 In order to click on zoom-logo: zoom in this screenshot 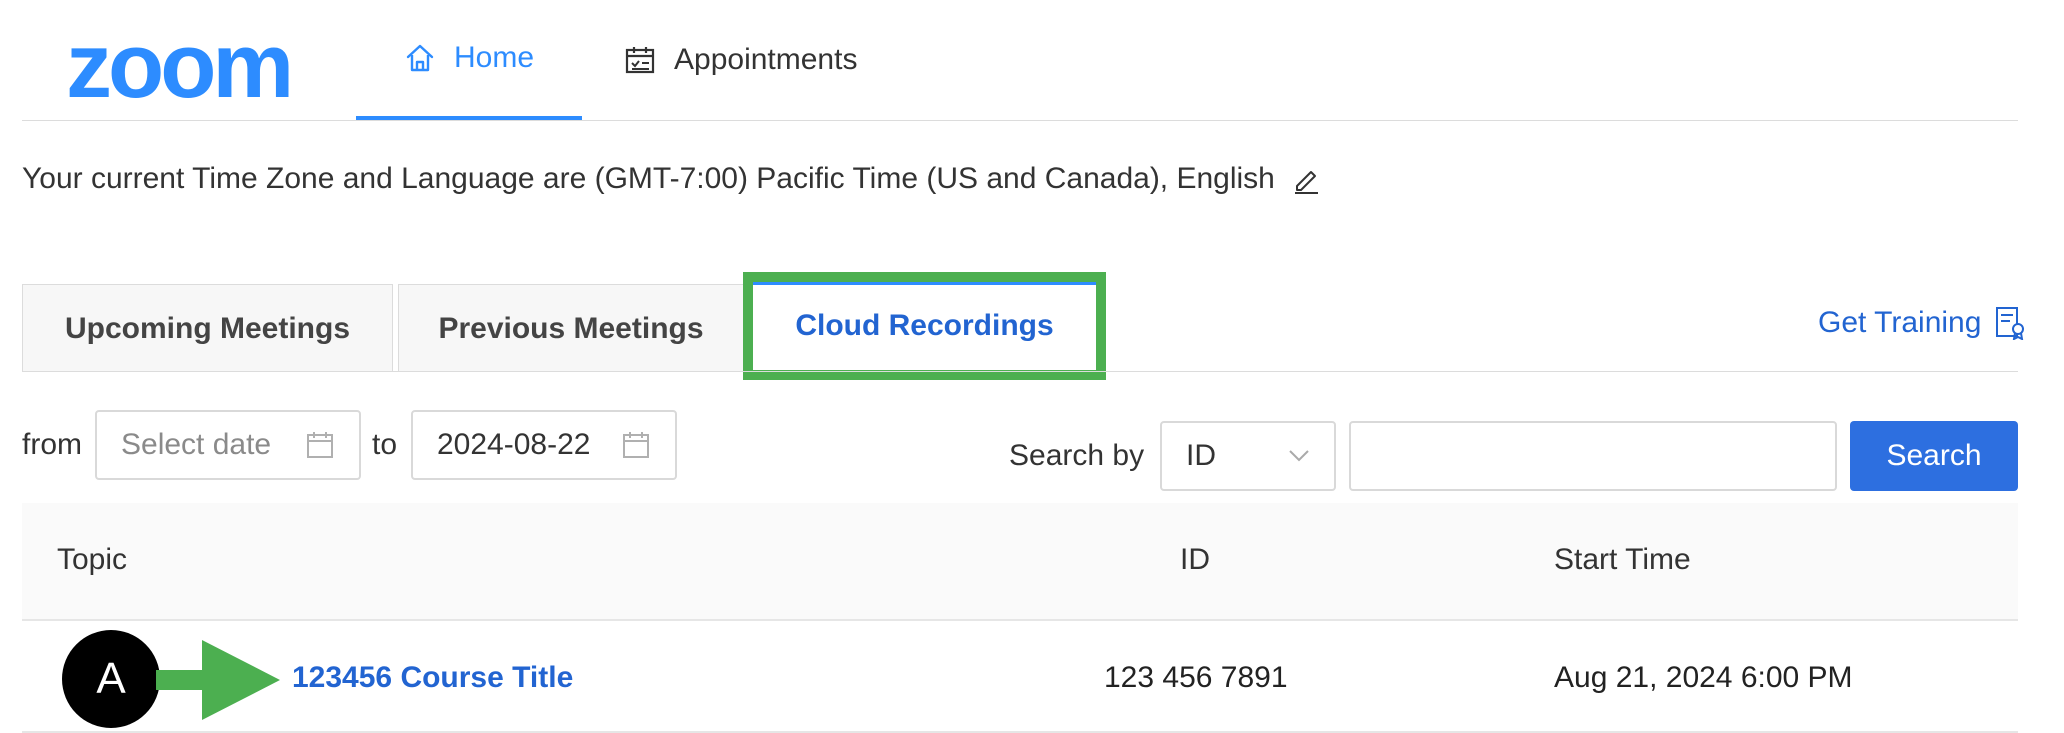, I will do `click(180, 66)`.